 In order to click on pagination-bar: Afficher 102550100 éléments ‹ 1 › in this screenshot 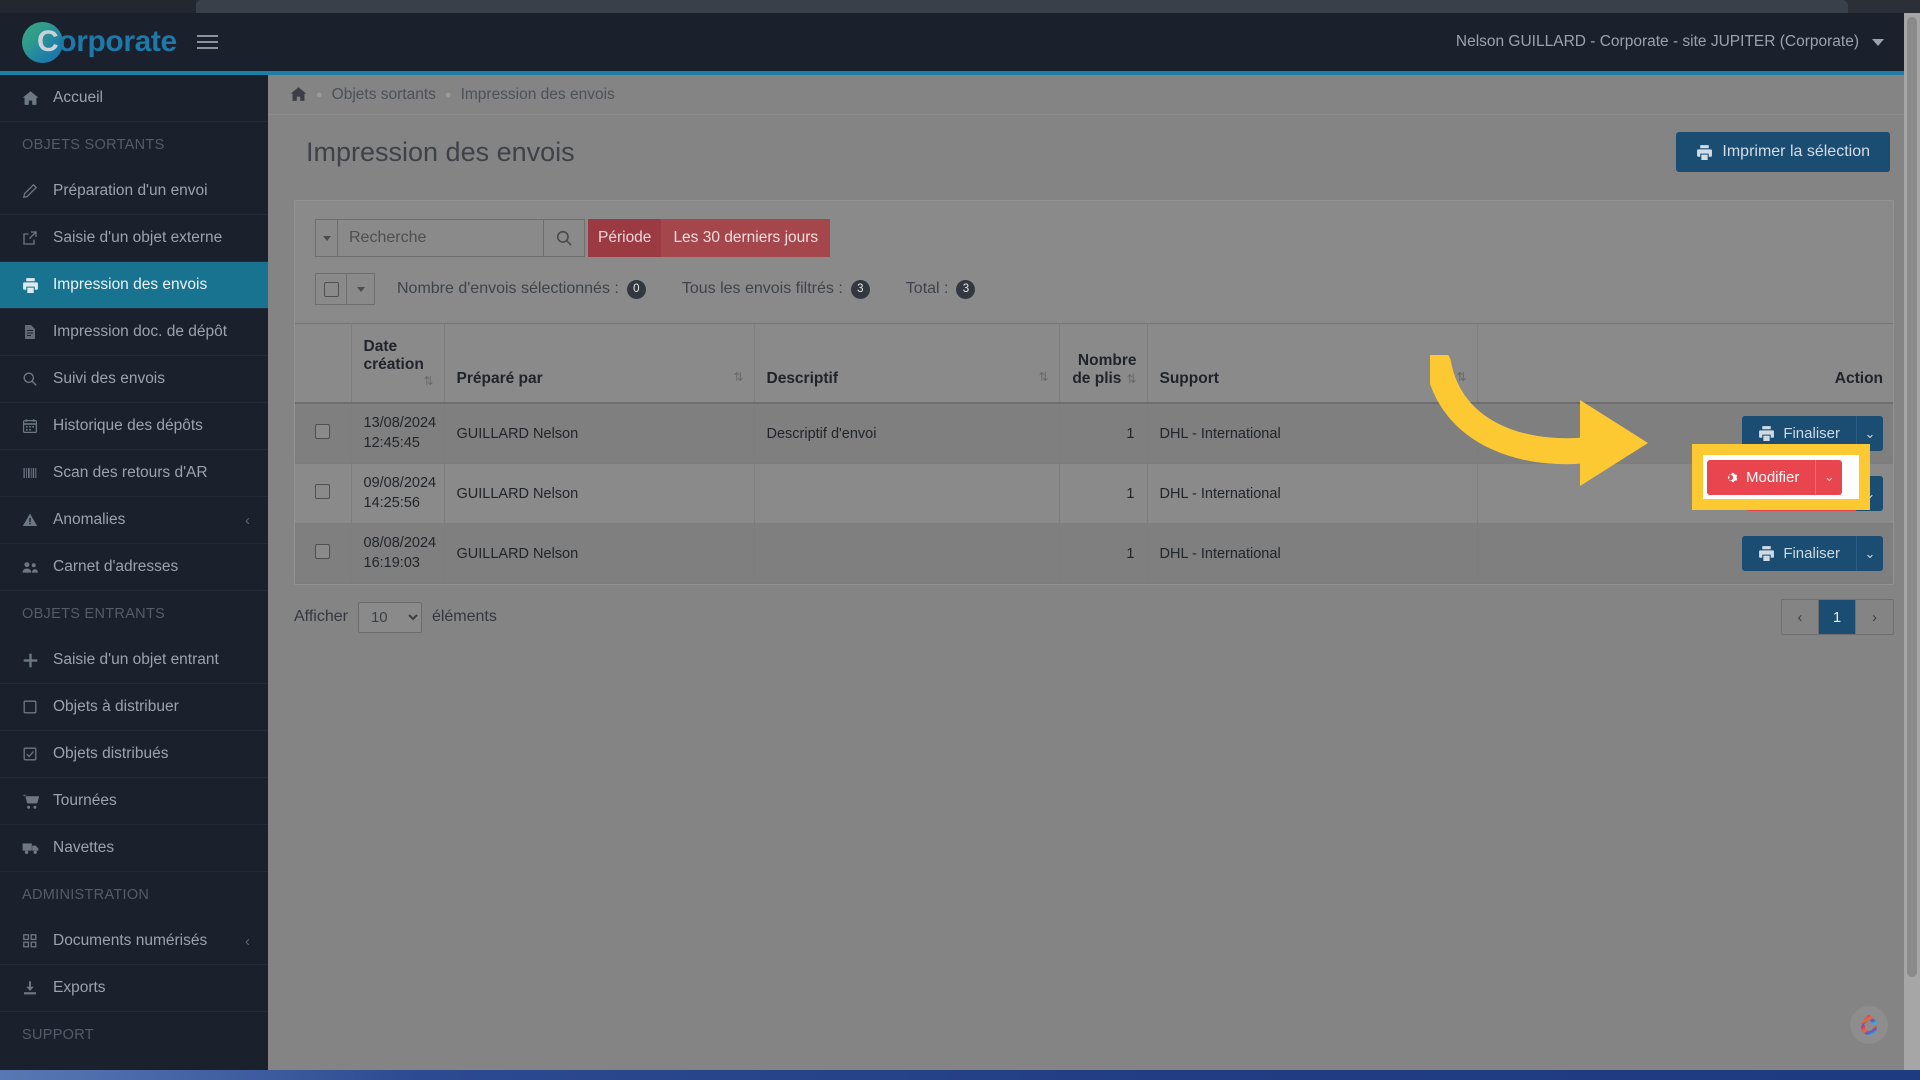, I will do `click(1094, 614)`.